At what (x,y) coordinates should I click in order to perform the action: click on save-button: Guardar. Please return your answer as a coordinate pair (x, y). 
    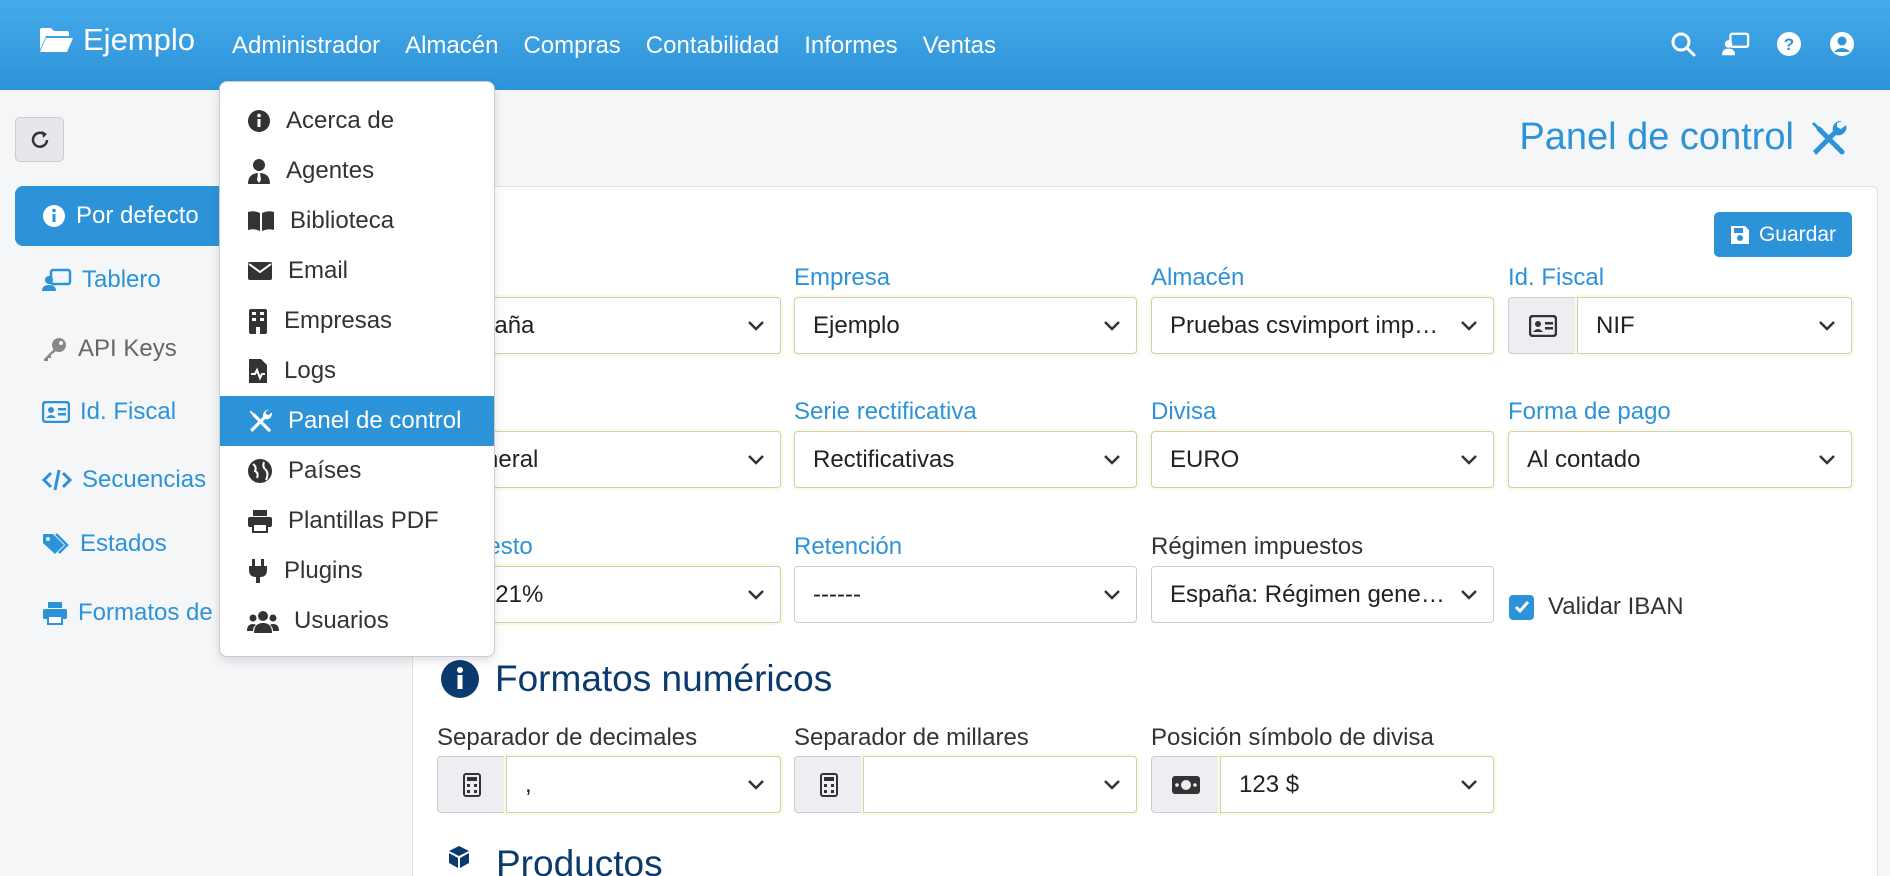
    Looking at the image, I should click on (1783, 234).